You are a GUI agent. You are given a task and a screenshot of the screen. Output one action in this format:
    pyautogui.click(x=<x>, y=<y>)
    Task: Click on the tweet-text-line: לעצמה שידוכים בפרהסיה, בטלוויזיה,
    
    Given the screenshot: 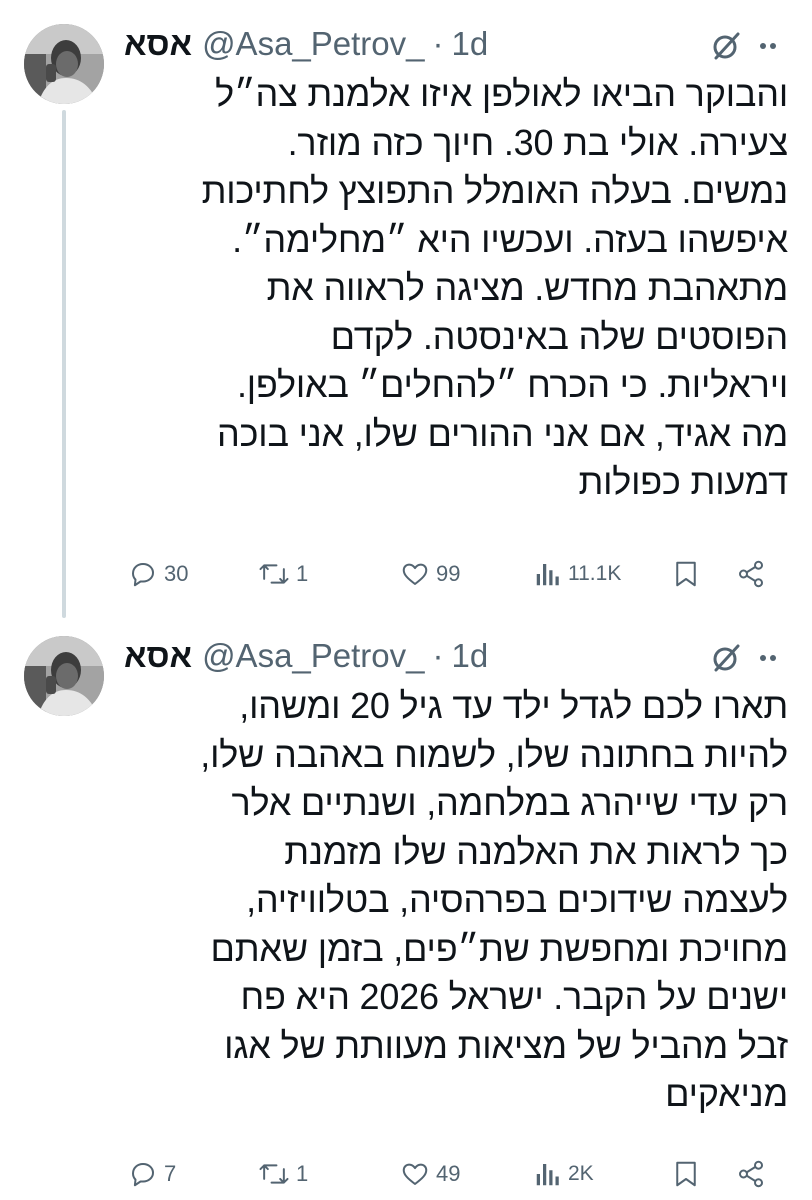 What is the action you would take?
    pyautogui.click(x=517, y=899)
    